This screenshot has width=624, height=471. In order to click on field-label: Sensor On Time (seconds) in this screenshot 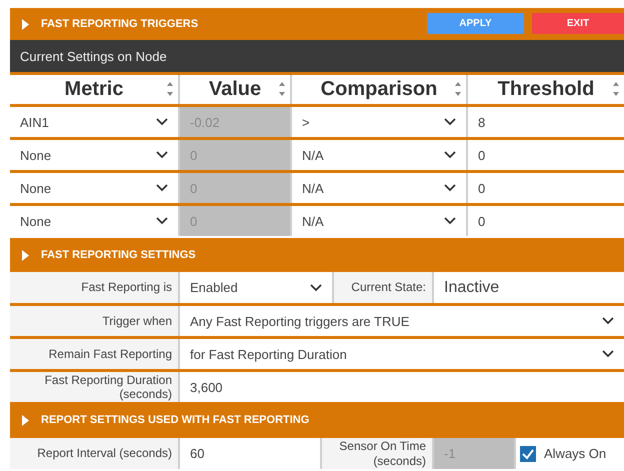, I will do `click(377, 453)`.